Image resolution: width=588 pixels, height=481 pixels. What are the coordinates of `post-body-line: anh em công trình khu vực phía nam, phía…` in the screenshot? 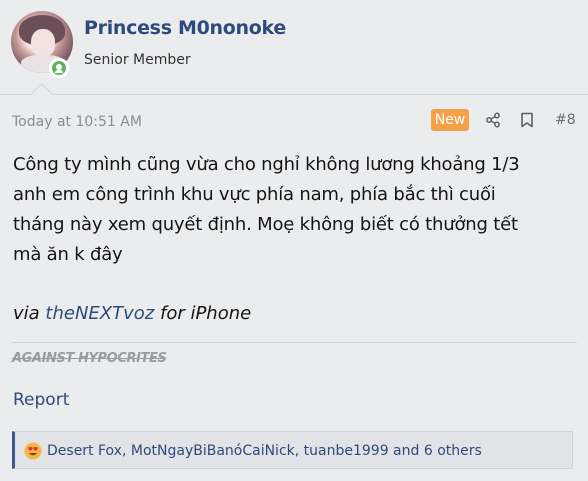 It's located at (254, 194).